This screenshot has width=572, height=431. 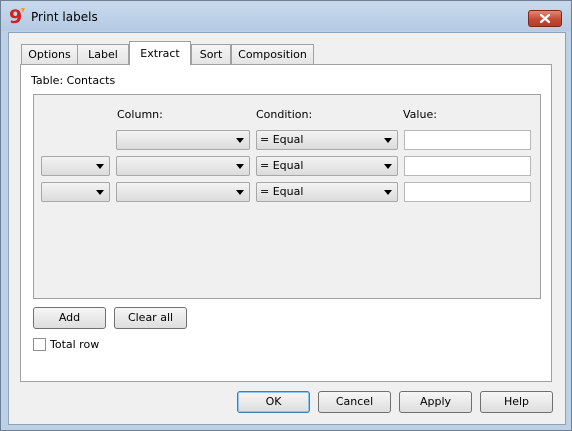 I want to click on row3-value-input, so click(x=467, y=192).